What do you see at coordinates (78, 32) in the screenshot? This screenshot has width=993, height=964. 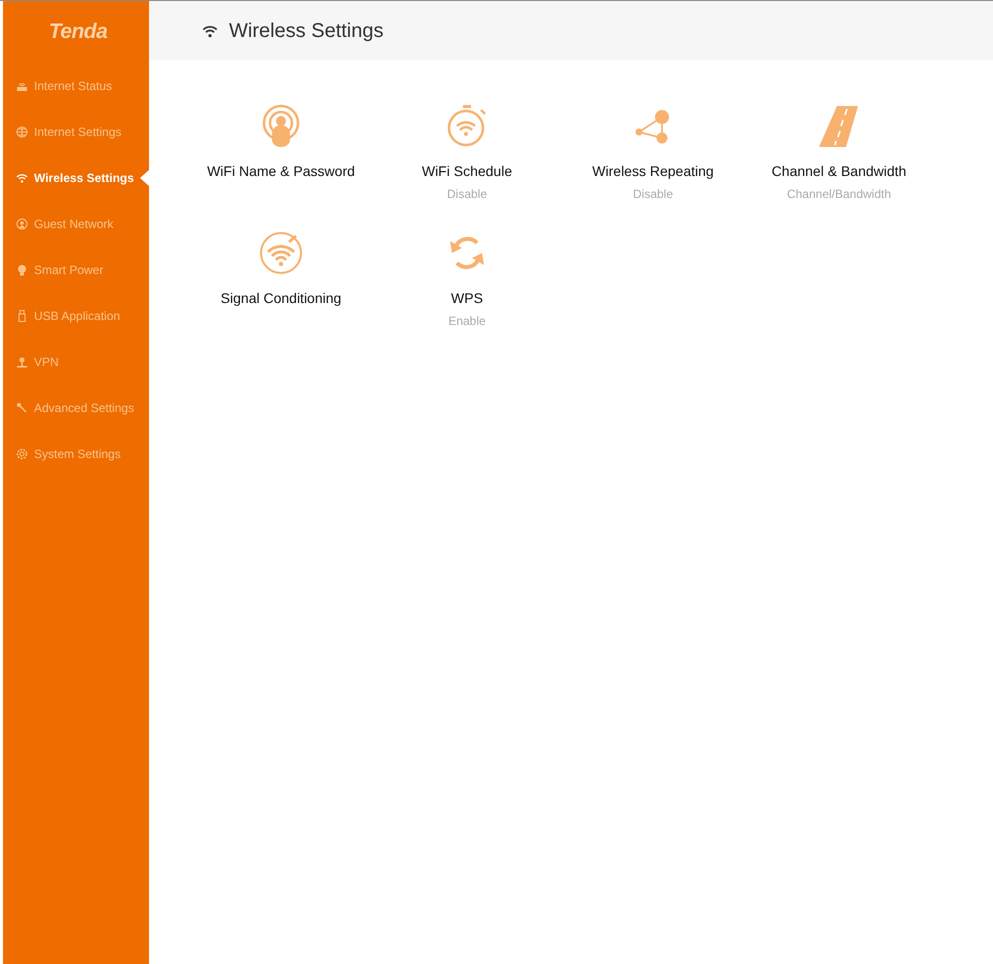 I see `logo: Tenda` at bounding box center [78, 32].